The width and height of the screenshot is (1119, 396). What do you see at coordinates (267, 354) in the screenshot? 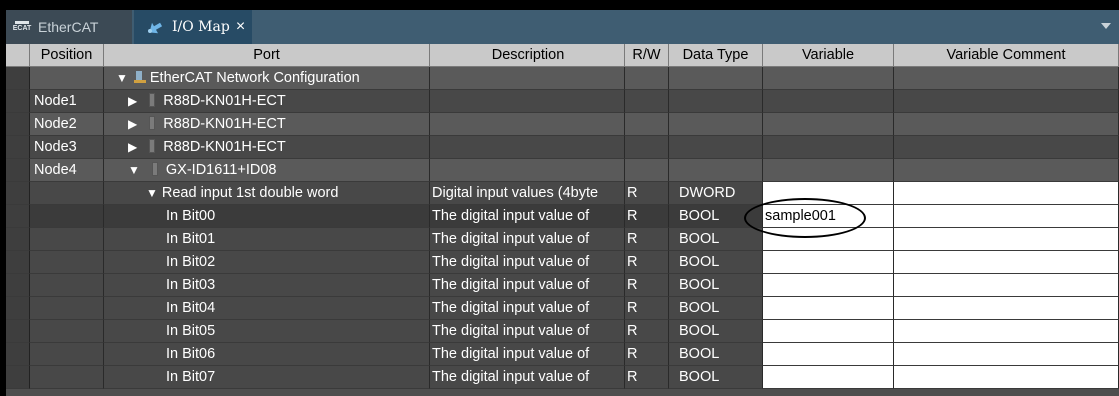
I see `port-cell: In Bit06` at bounding box center [267, 354].